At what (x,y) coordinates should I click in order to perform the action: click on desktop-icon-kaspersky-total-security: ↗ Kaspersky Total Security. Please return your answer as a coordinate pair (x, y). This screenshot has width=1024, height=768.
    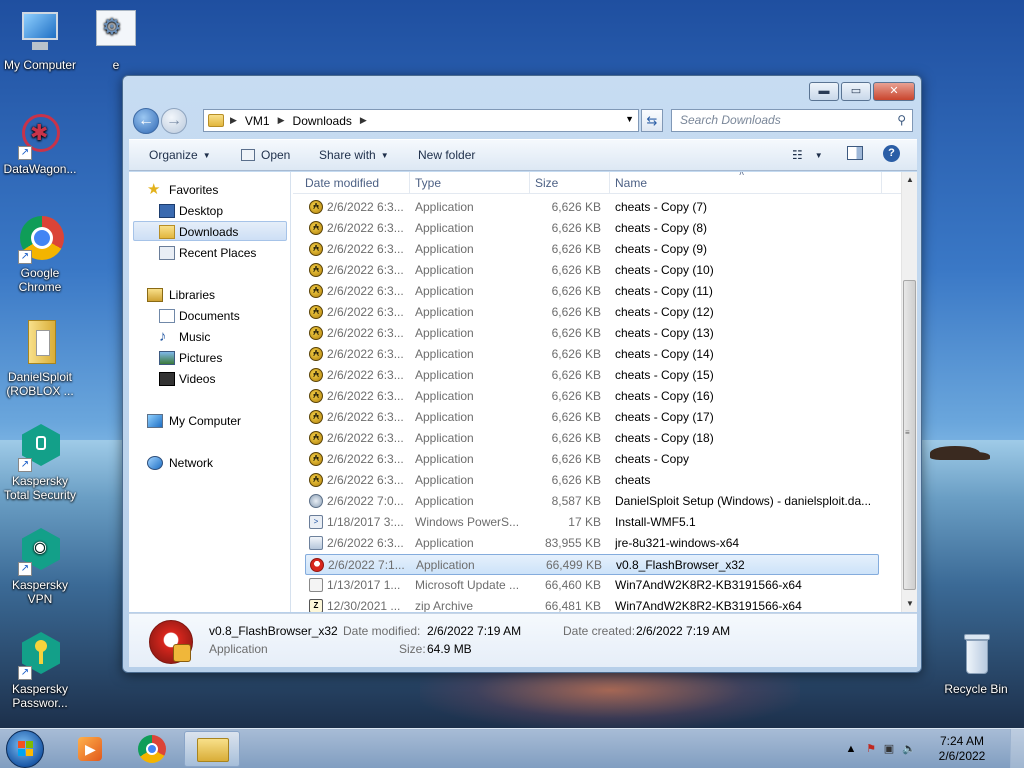
    Looking at the image, I should click on (40, 463).